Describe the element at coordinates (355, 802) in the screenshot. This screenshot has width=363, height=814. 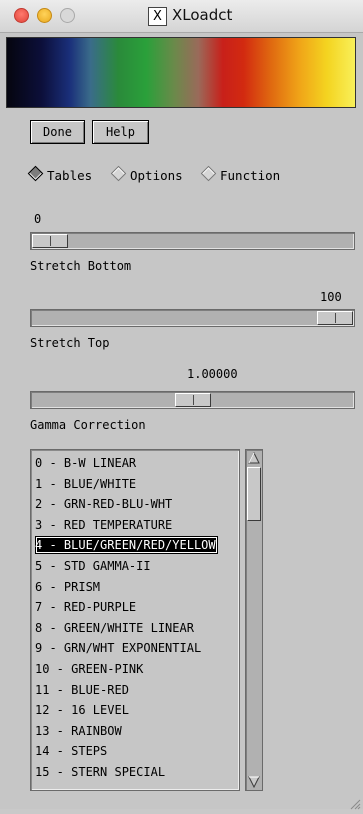
I see `resize-grip-icon` at that location.